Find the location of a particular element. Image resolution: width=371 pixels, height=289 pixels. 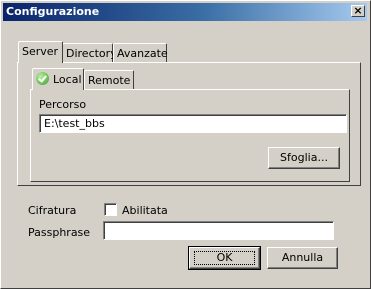

tab-directory-label: Directory is located at coordinates (91, 53).